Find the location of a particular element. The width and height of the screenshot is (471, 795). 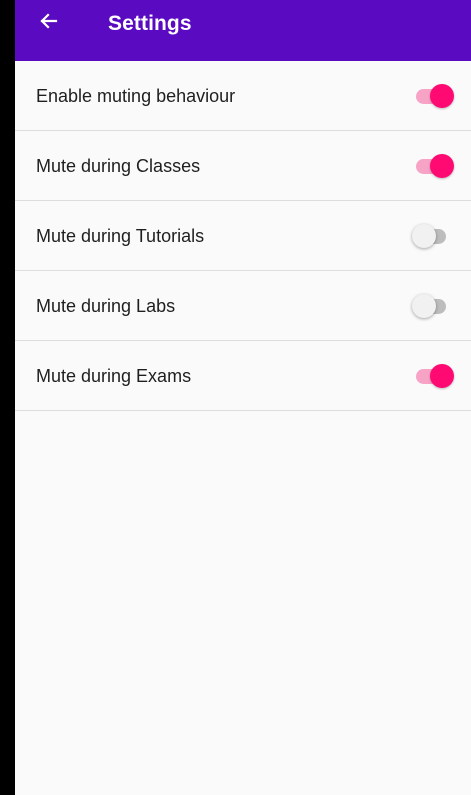

arrow-back-icon is located at coordinates (49, 21).